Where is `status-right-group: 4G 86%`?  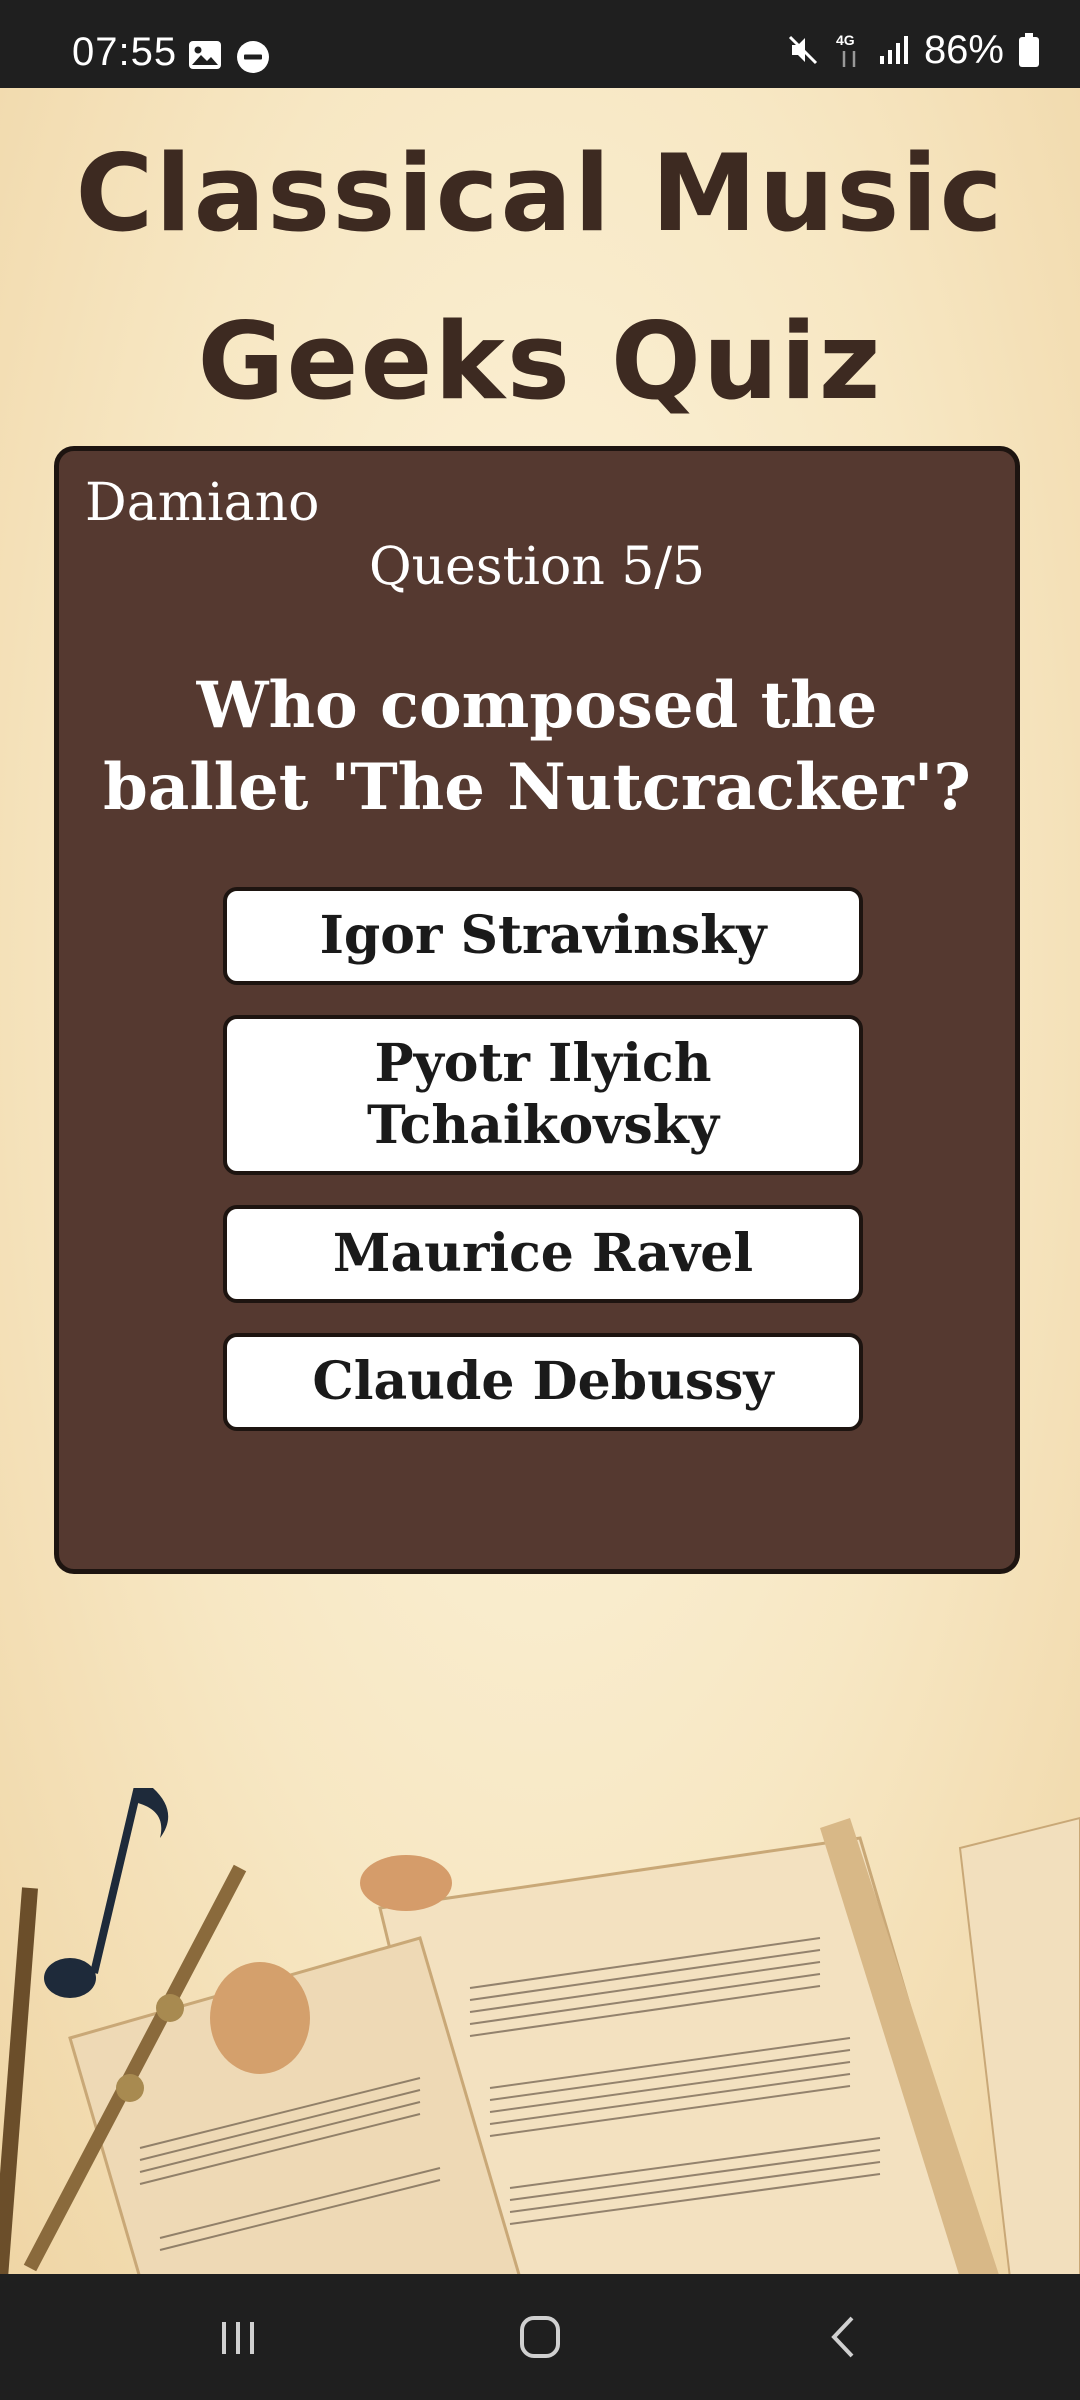 status-right-group: 4G 86% is located at coordinates (913, 49).